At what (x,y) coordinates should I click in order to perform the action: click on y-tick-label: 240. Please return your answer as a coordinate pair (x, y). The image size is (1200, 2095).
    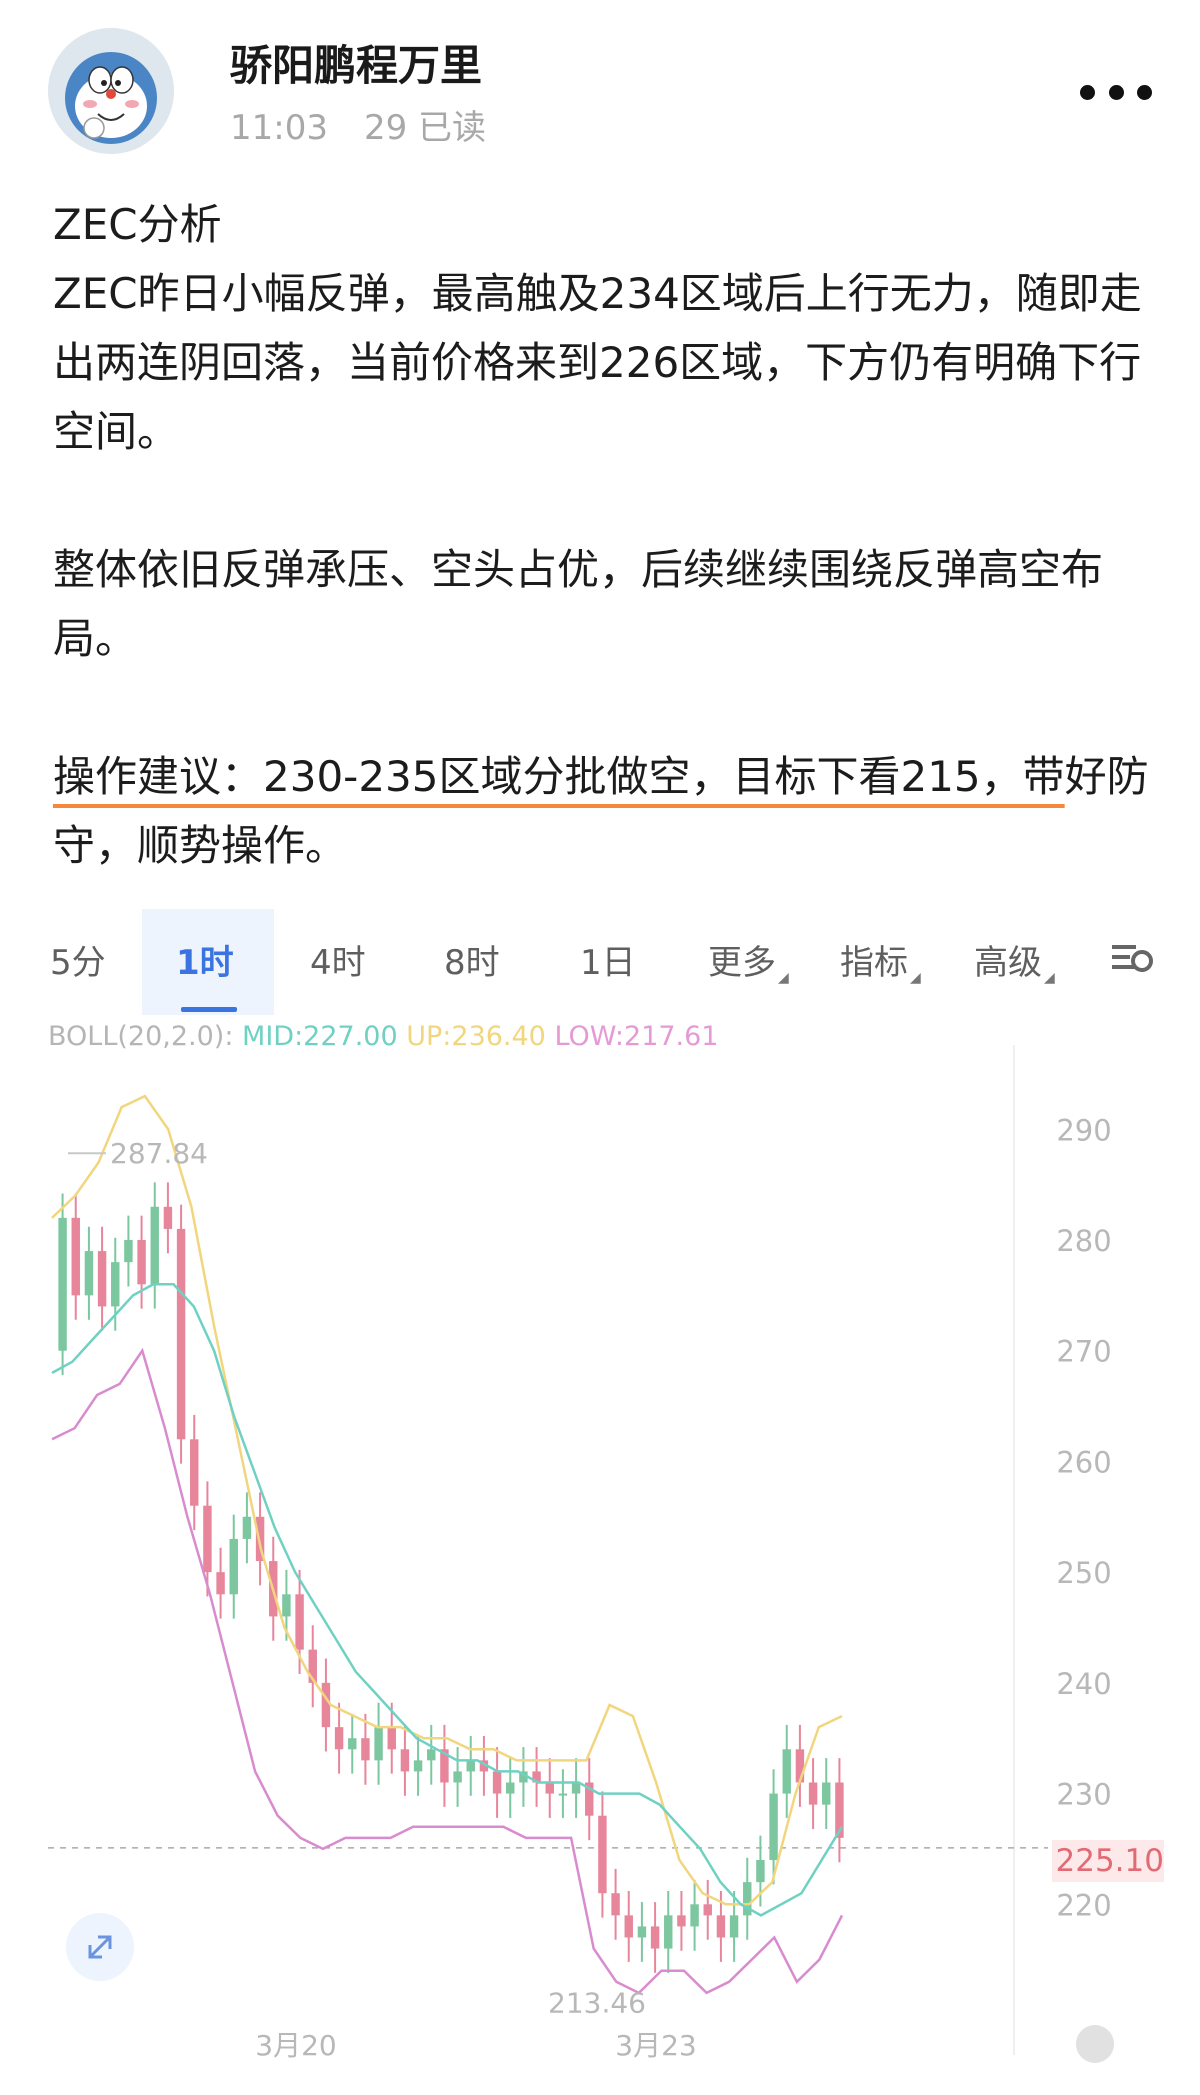
    Looking at the image, I should click on (1083, 1684).